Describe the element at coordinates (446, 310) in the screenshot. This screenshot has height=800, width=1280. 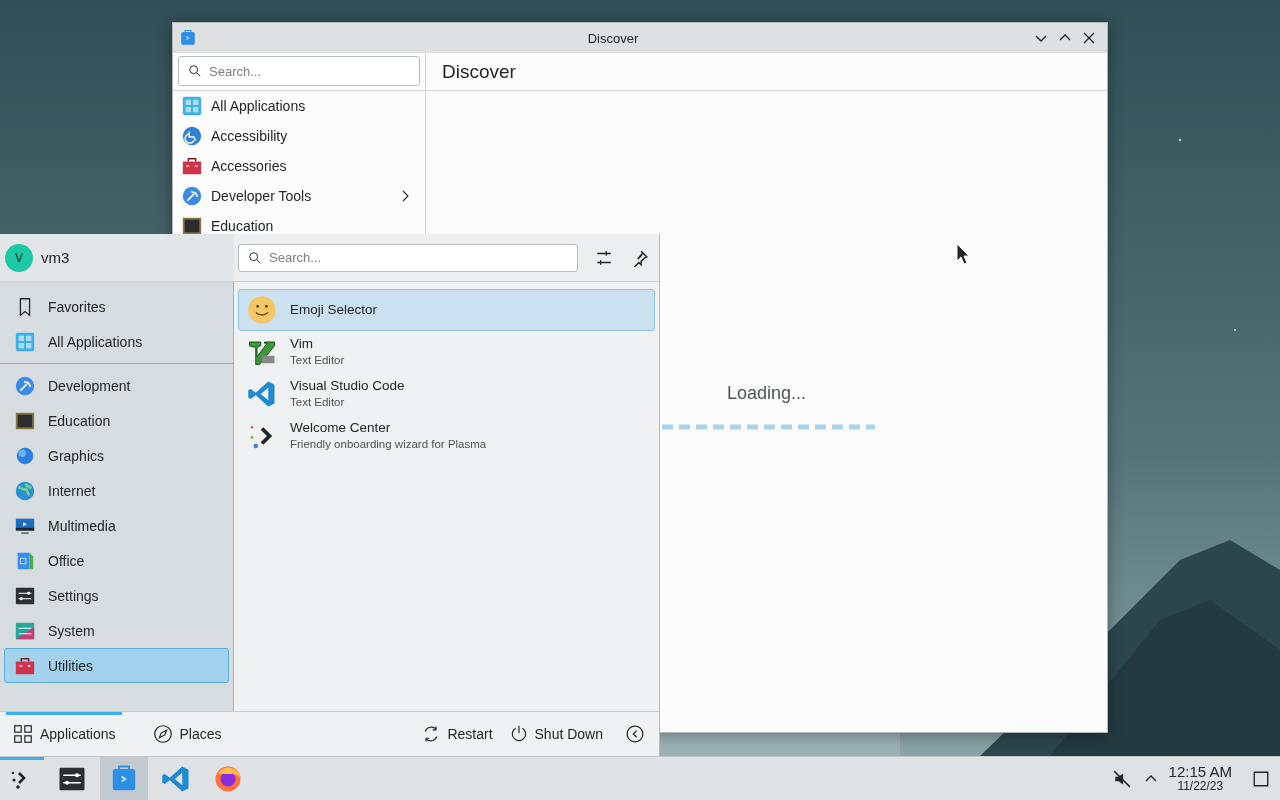
I see `app-item: Emoji Selector` at that location.